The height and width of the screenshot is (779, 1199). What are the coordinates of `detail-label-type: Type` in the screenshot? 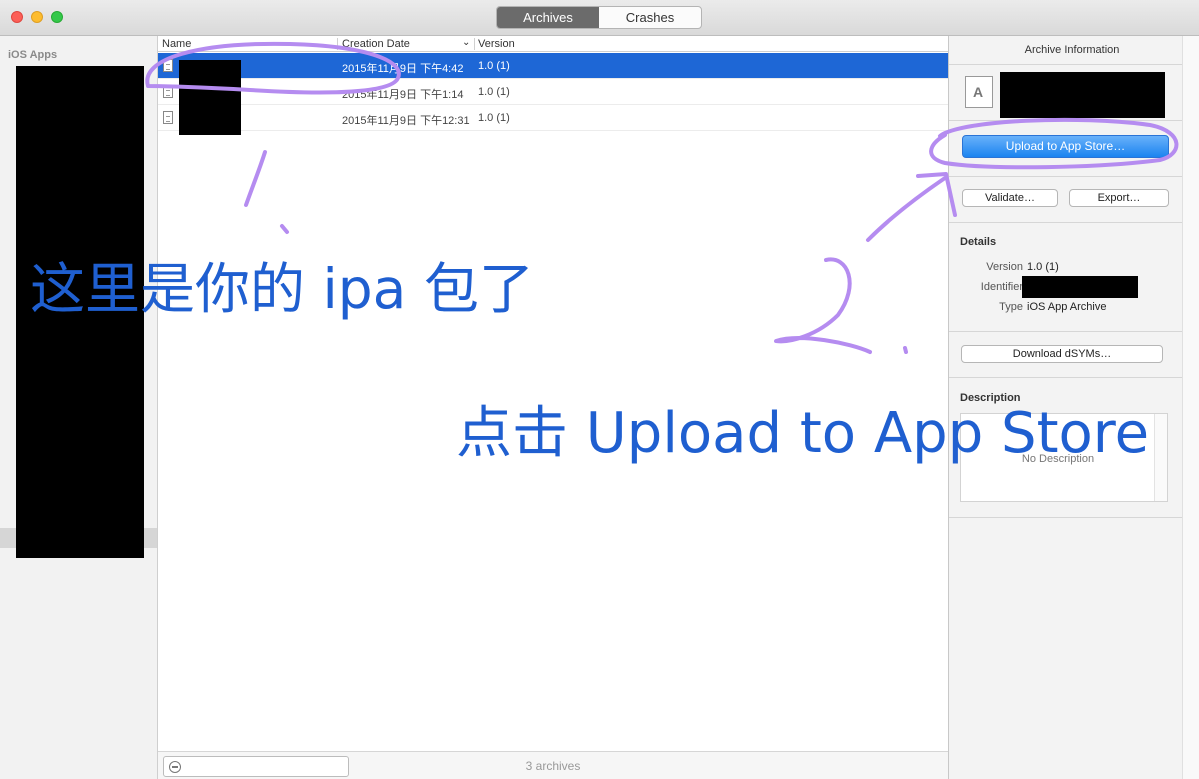 It's located at (1011, 307).